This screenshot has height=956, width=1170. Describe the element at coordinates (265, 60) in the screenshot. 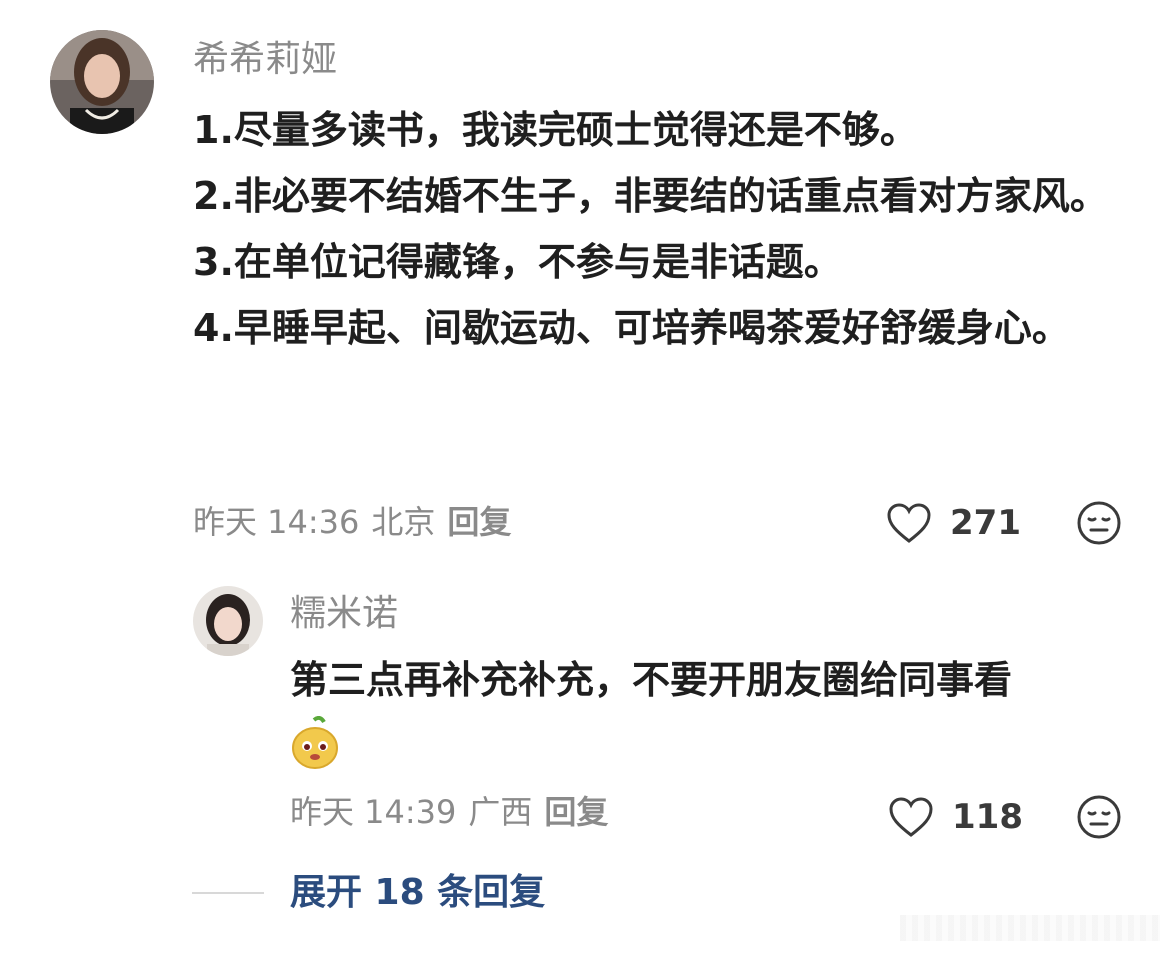

I see `username: 希希莉娅` at that location.